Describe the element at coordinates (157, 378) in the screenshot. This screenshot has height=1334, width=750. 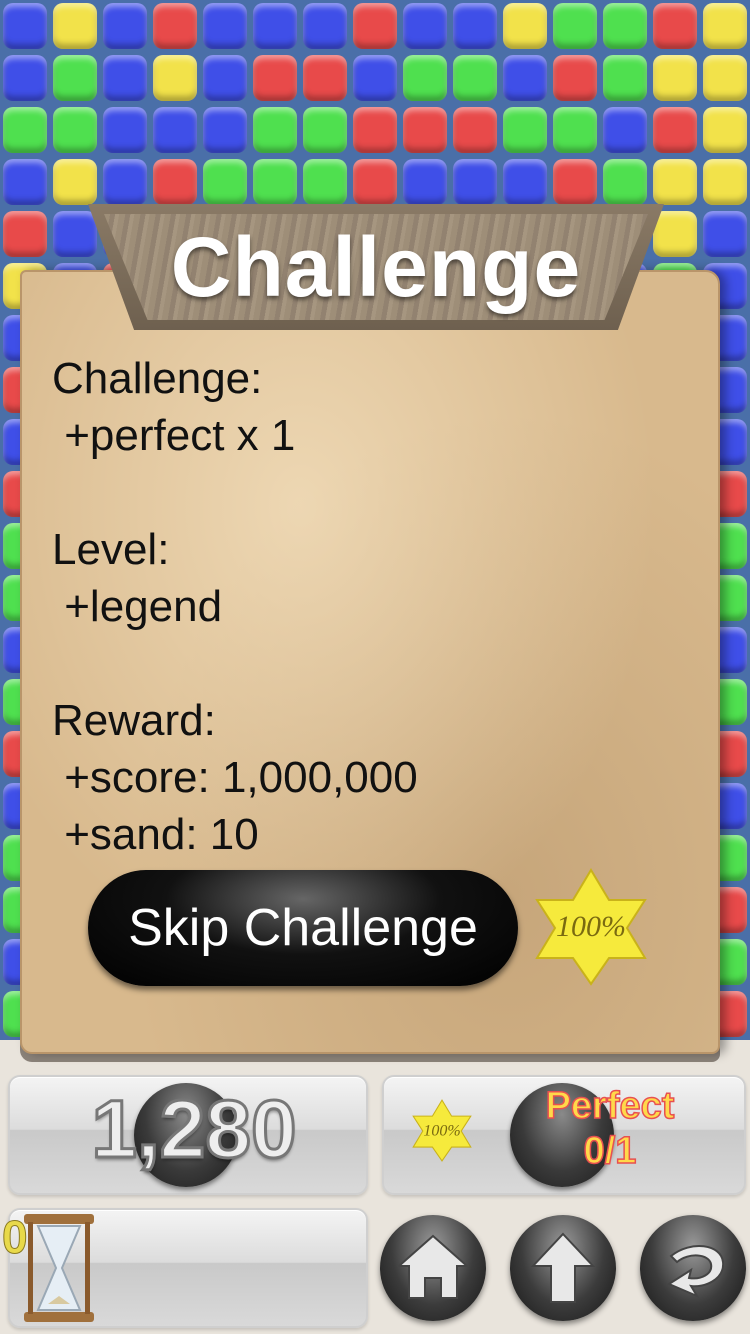
I see `info-line: Challenge:` at that location.